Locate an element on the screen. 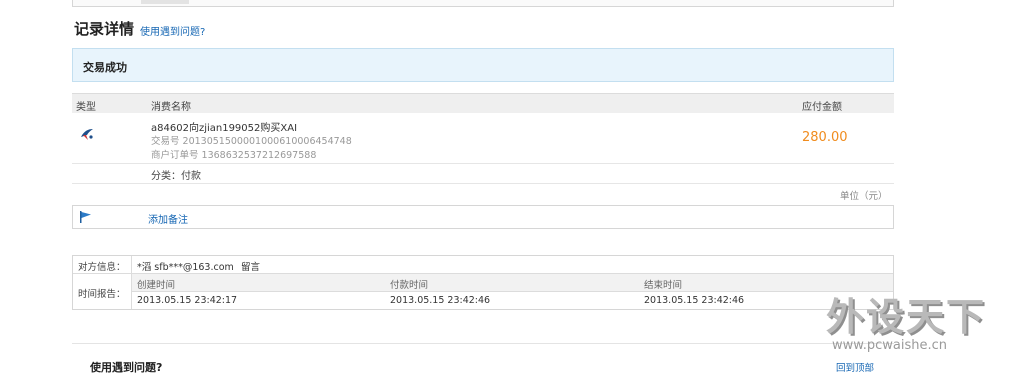 This screenshot has height=378, width=1024. watermark-url: www.pcwaishe.cn is located at coordinates (889, 345).